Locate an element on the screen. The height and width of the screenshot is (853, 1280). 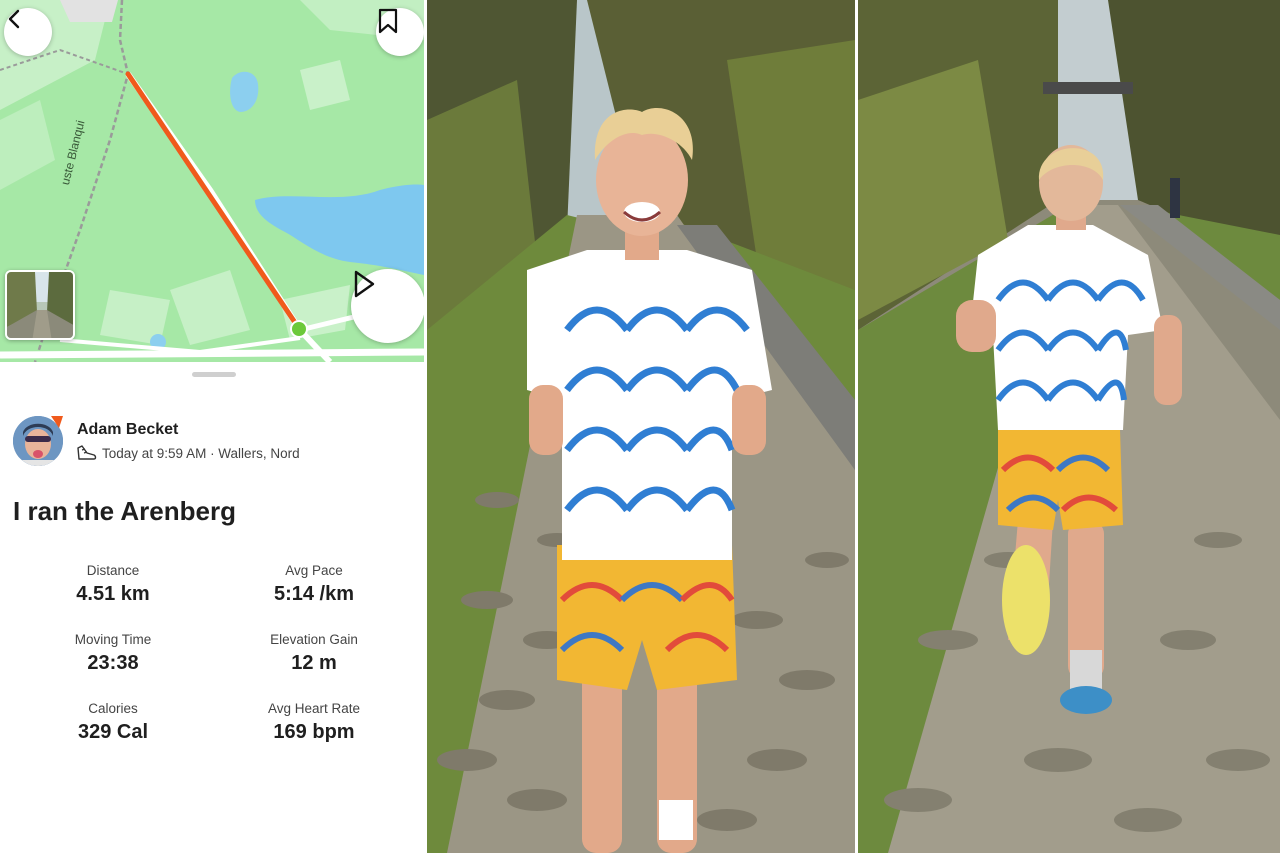
stat-moving-time: Moving Time 23:38 is located at coordinates (113, 653).